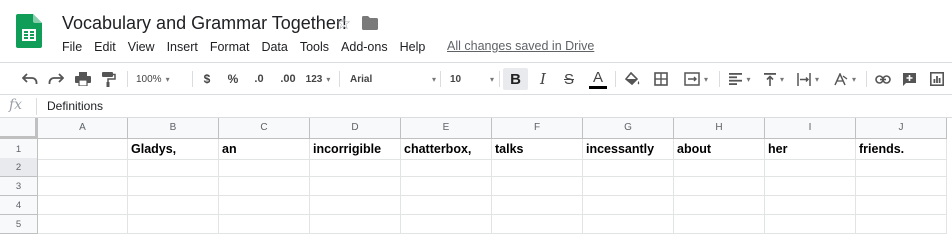 The width and height of the screenshot is (952, 247). Describe the element at coordinates (343, 24) in the screenshot. I see `star-icon: ☆` at that location.